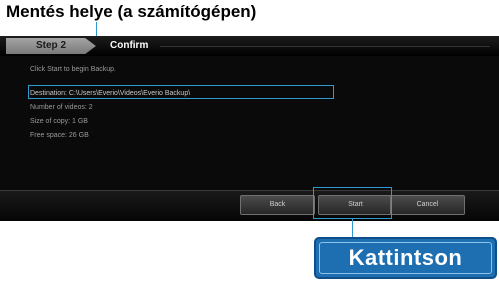 This screenshot has height=283, width=499. I want to click on step-indicator-tab: Step 2, so click(51, 46).